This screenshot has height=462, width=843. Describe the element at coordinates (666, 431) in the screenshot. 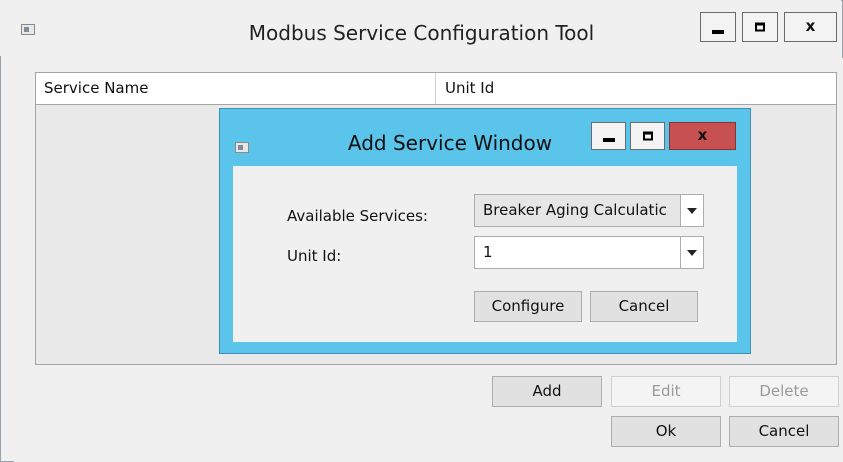

I see `ok-button: Ok` at that location.